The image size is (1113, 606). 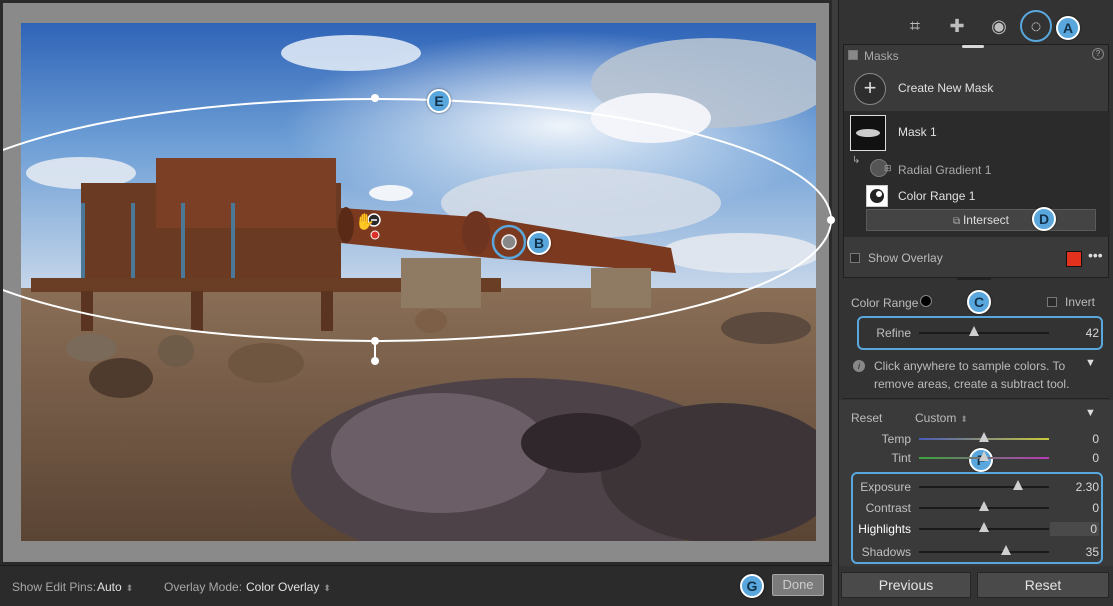 What do you see at coordinates (1090, 363) in the screenshot?
I see `expand-triangle-icon: ▼` at bounding box center [1090, 363].